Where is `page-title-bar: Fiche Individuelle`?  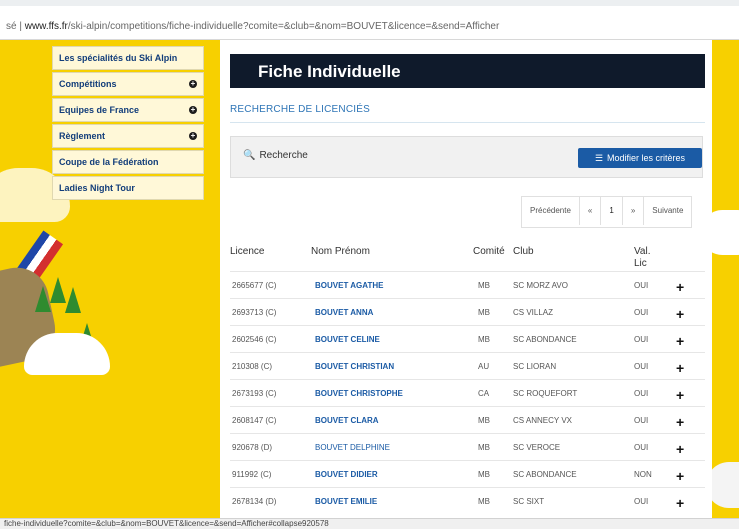
page-title-bar: Fiche Individuelle is located at coordinates (467, 71).